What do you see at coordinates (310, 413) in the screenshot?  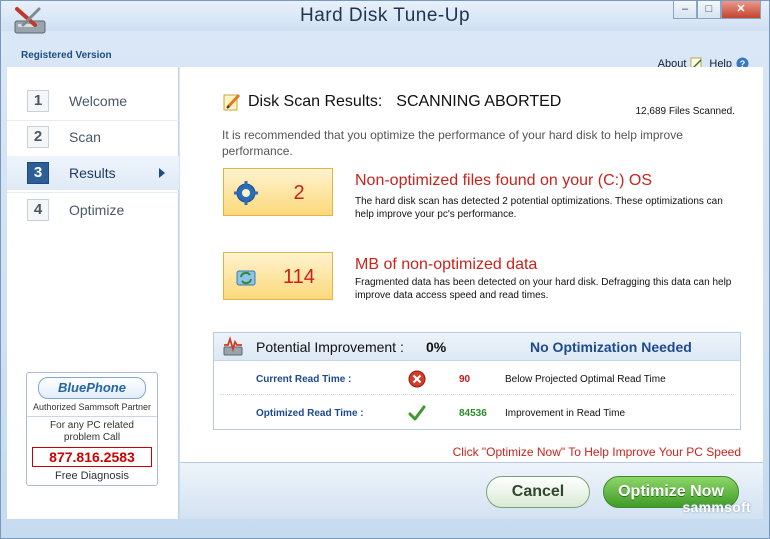 I see `optimized-read-time-label: Optimized Read Time :` at bounding box center [310, 413].